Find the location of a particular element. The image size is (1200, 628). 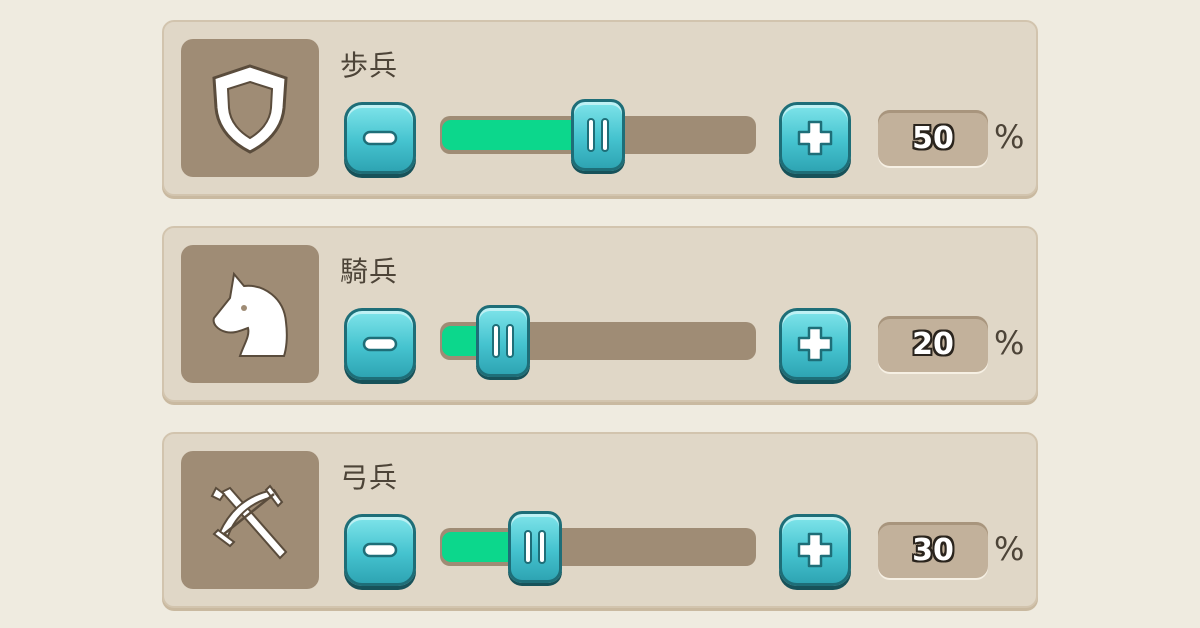

horse-head-icon is located at coordinates (250, 314).